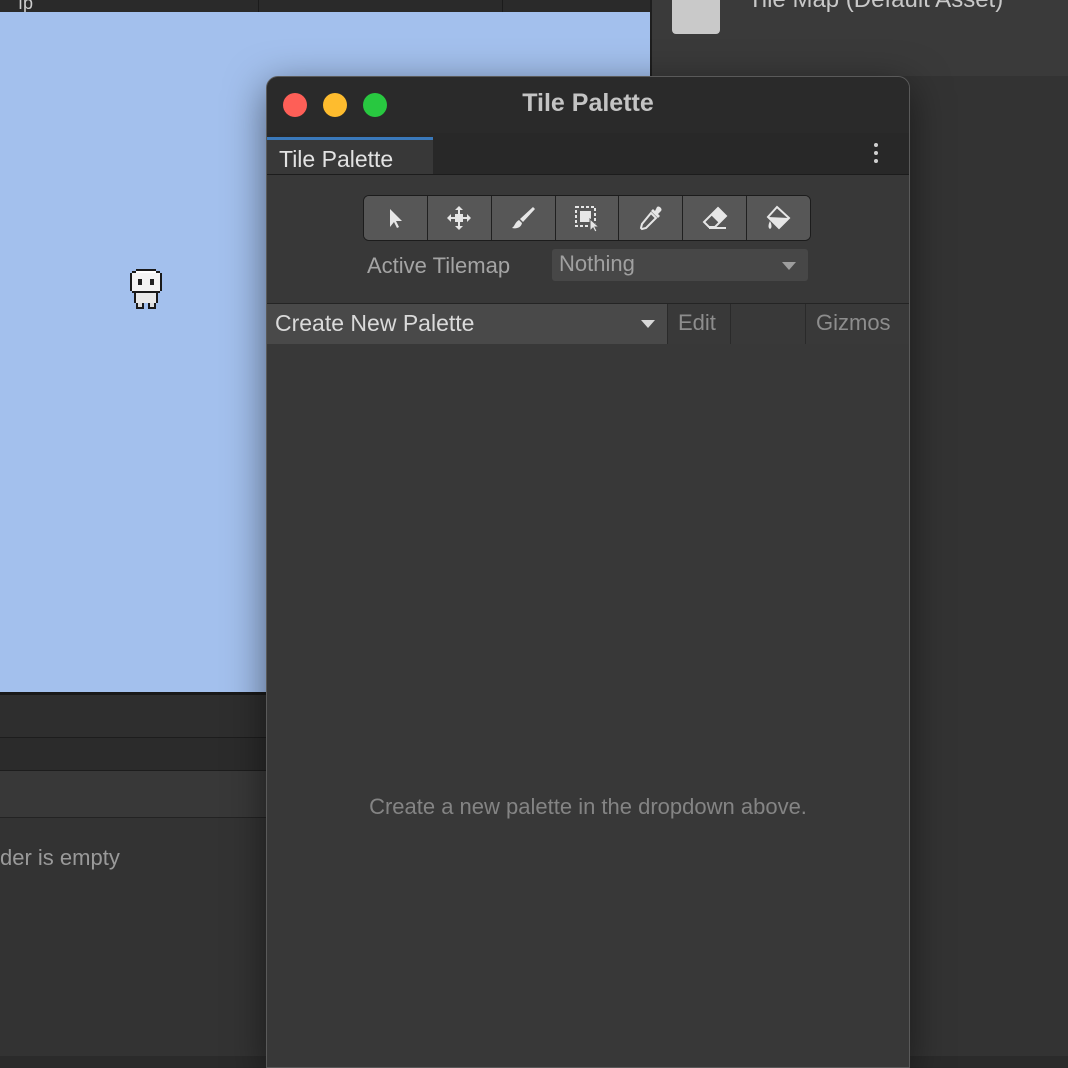 The image size is (1068, 1068). Describe the element at coordinates (336, 159) in the screenshot. I see `tab-label: Tile Palette` at that location.